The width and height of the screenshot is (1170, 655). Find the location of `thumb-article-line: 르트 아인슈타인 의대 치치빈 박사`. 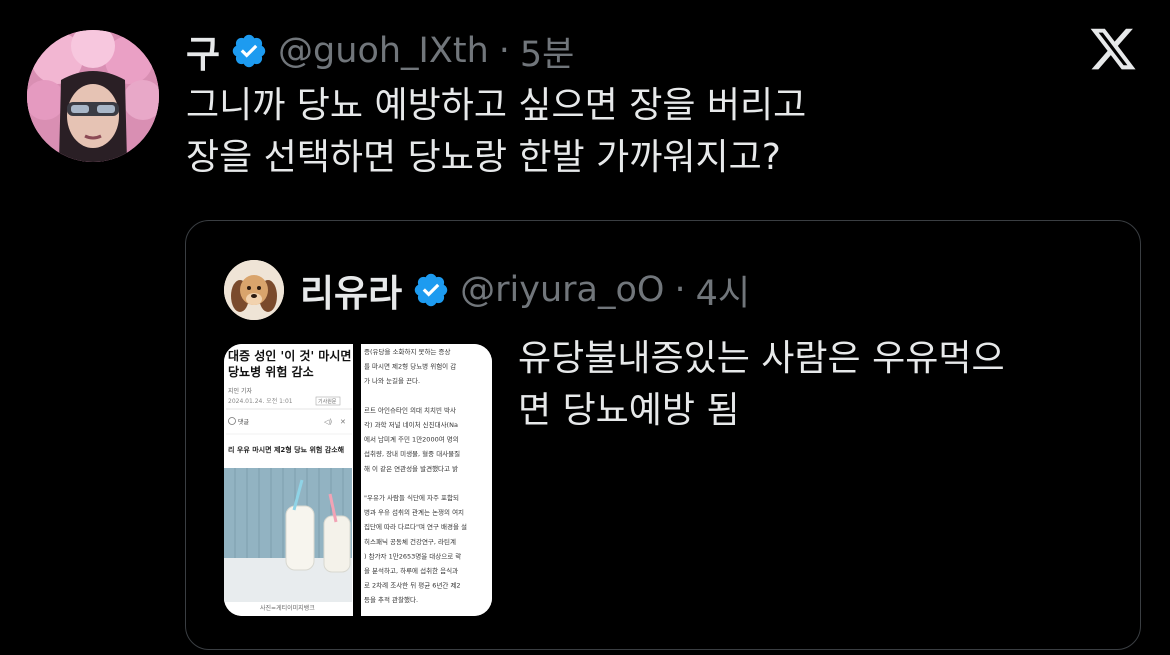

thumb-article-line: 르트 아인슈타인 의대 치치빈 박사 is located at coordinates (410, 409).